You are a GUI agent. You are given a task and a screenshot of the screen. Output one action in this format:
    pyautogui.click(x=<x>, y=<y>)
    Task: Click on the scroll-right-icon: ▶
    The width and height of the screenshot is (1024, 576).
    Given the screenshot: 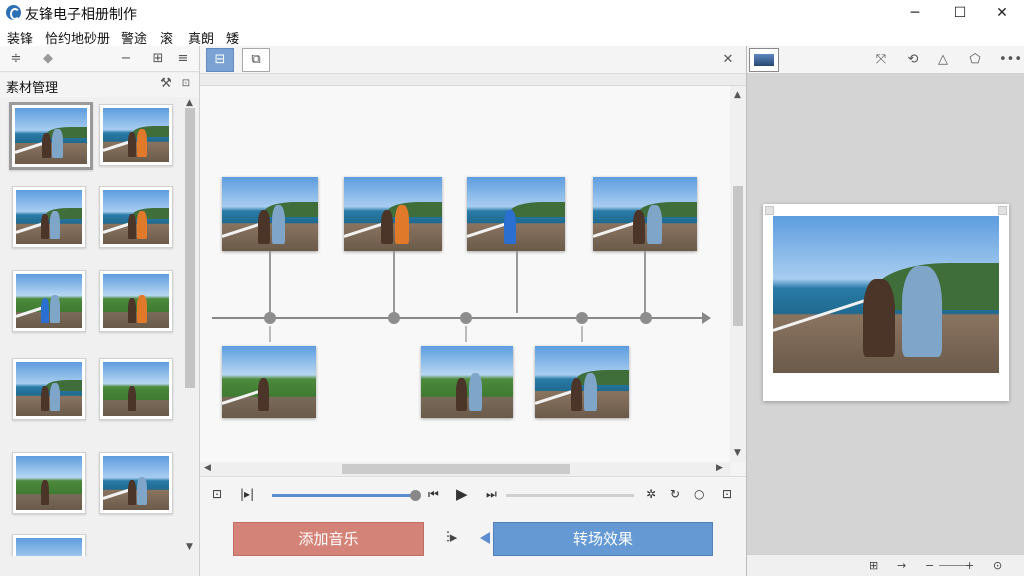 What is the action you would take?
    pyautogui.click(x=719, y=468)
    